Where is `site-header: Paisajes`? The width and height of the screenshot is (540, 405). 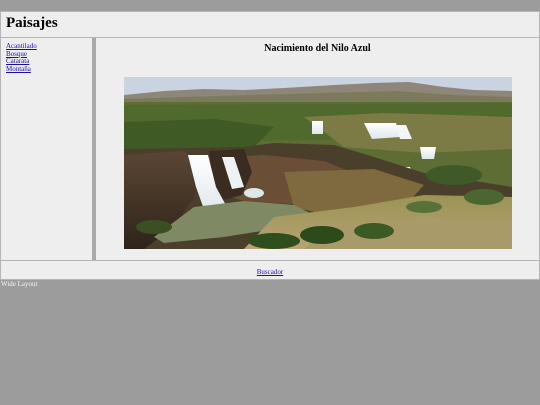
site-header: Paisajes is located at coordinates (270, 24).